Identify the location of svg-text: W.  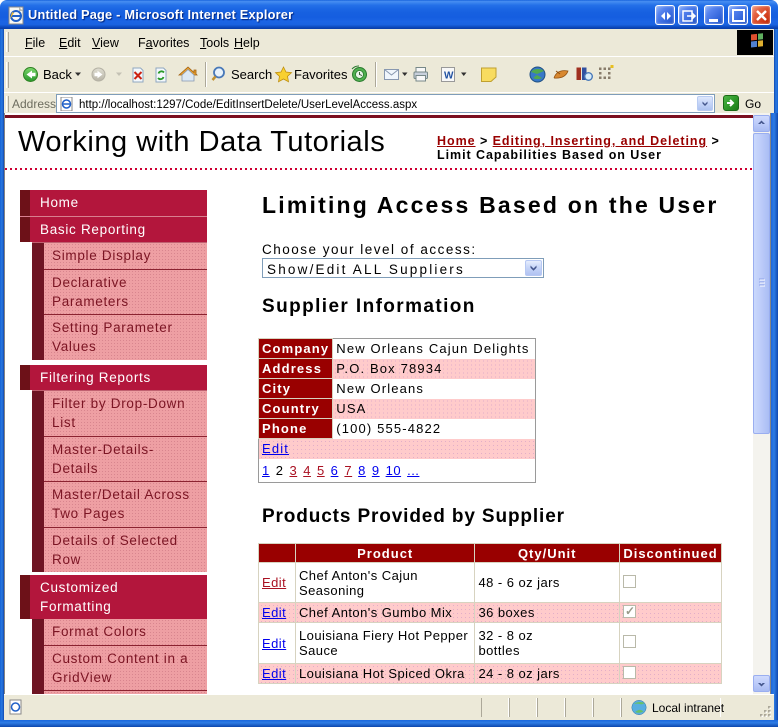
(449, 76).